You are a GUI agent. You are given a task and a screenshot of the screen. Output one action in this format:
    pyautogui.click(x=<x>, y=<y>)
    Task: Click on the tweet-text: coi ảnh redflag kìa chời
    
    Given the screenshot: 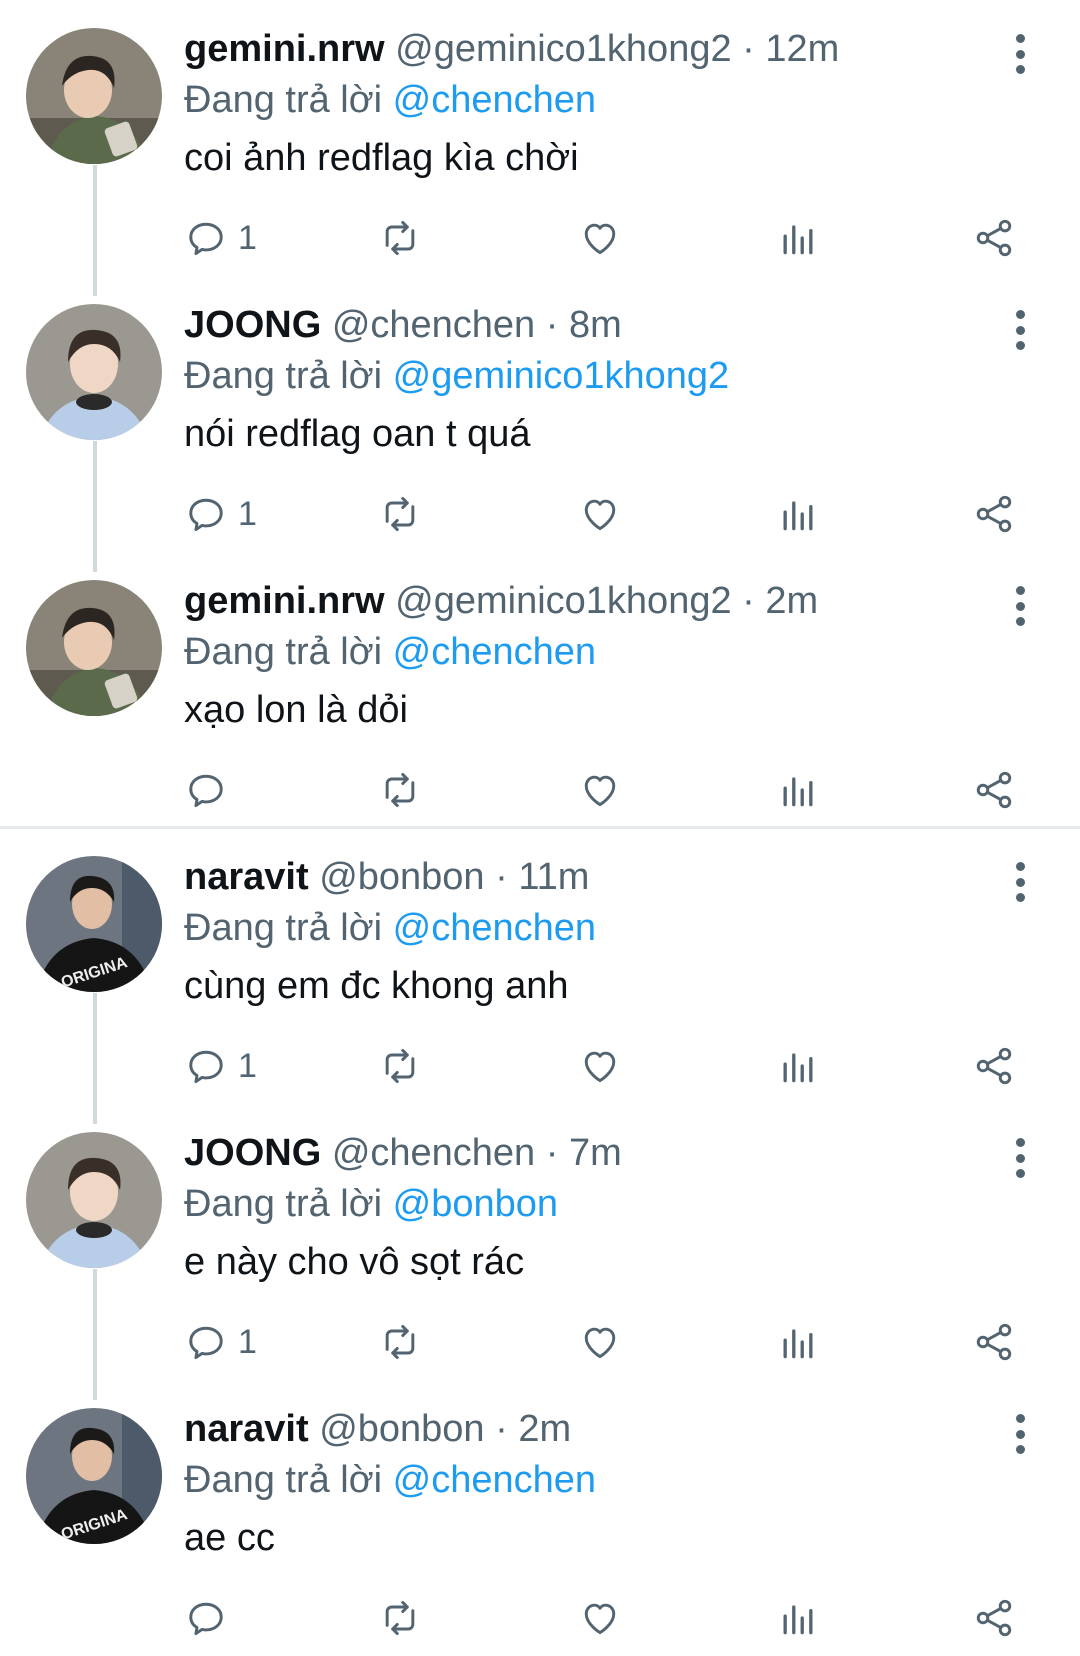 What is the action you would take?
    pyautogui.click(x=381, y=158)
    